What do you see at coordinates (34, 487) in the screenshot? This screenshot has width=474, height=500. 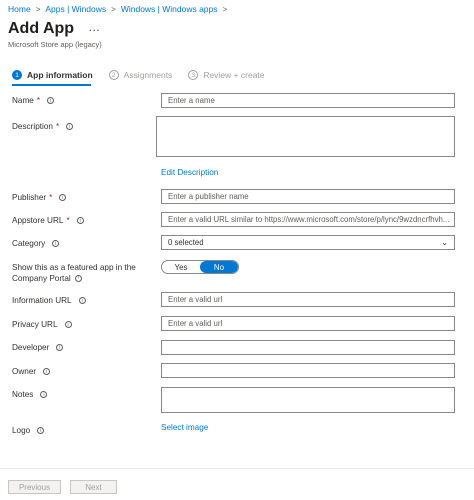 I see `previous-button: Previous` at bounding box center [34, 487].